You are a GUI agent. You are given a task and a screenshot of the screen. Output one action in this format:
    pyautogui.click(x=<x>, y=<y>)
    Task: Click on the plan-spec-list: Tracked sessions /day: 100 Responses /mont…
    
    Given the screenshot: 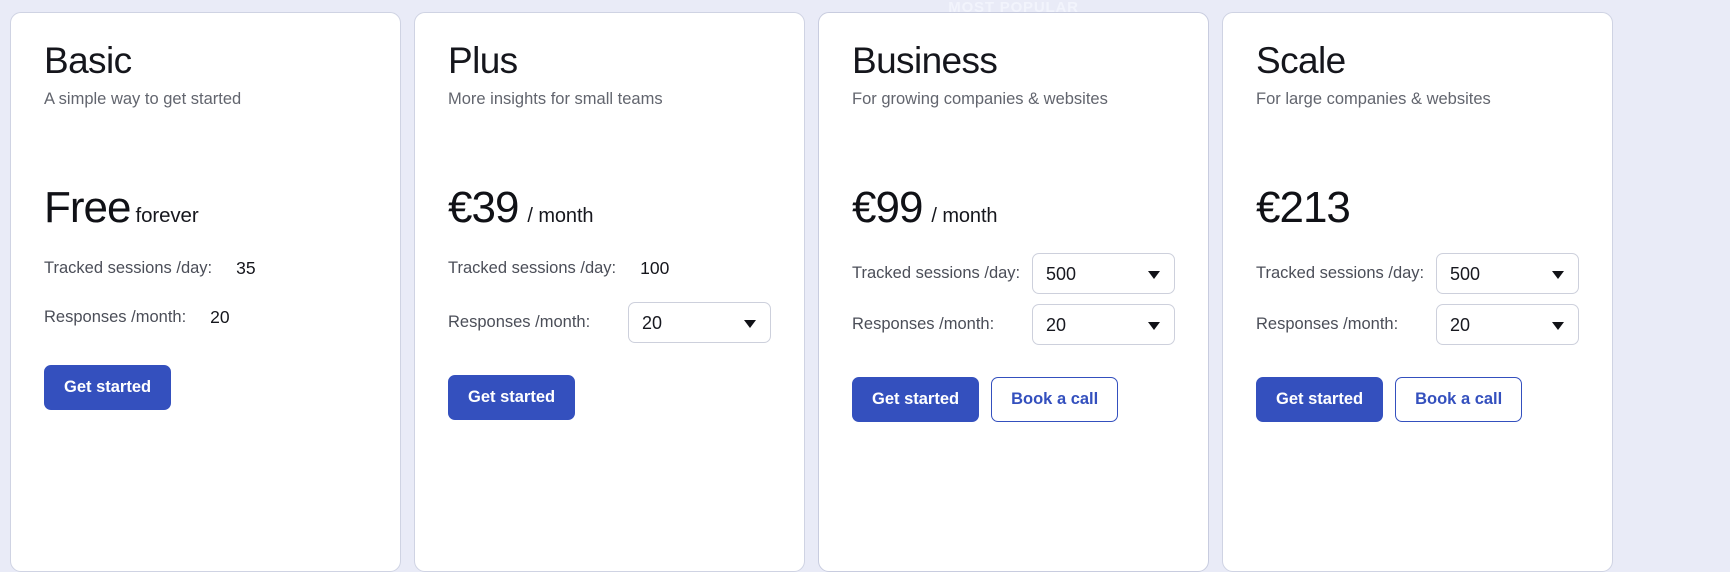 What is the action you would take?
    pyautogui.click(x=609, y=298)
    